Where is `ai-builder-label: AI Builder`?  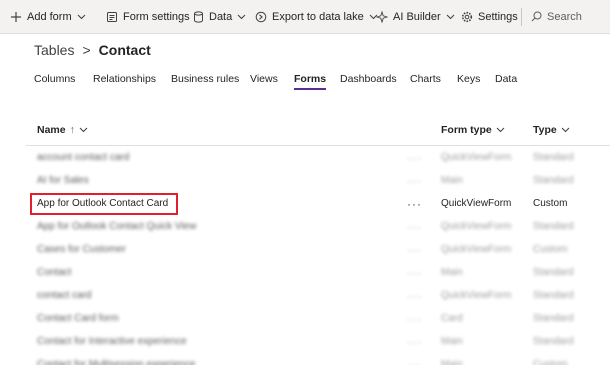 ai-builder-label: AI Builder is located at coordinates (417, 16).